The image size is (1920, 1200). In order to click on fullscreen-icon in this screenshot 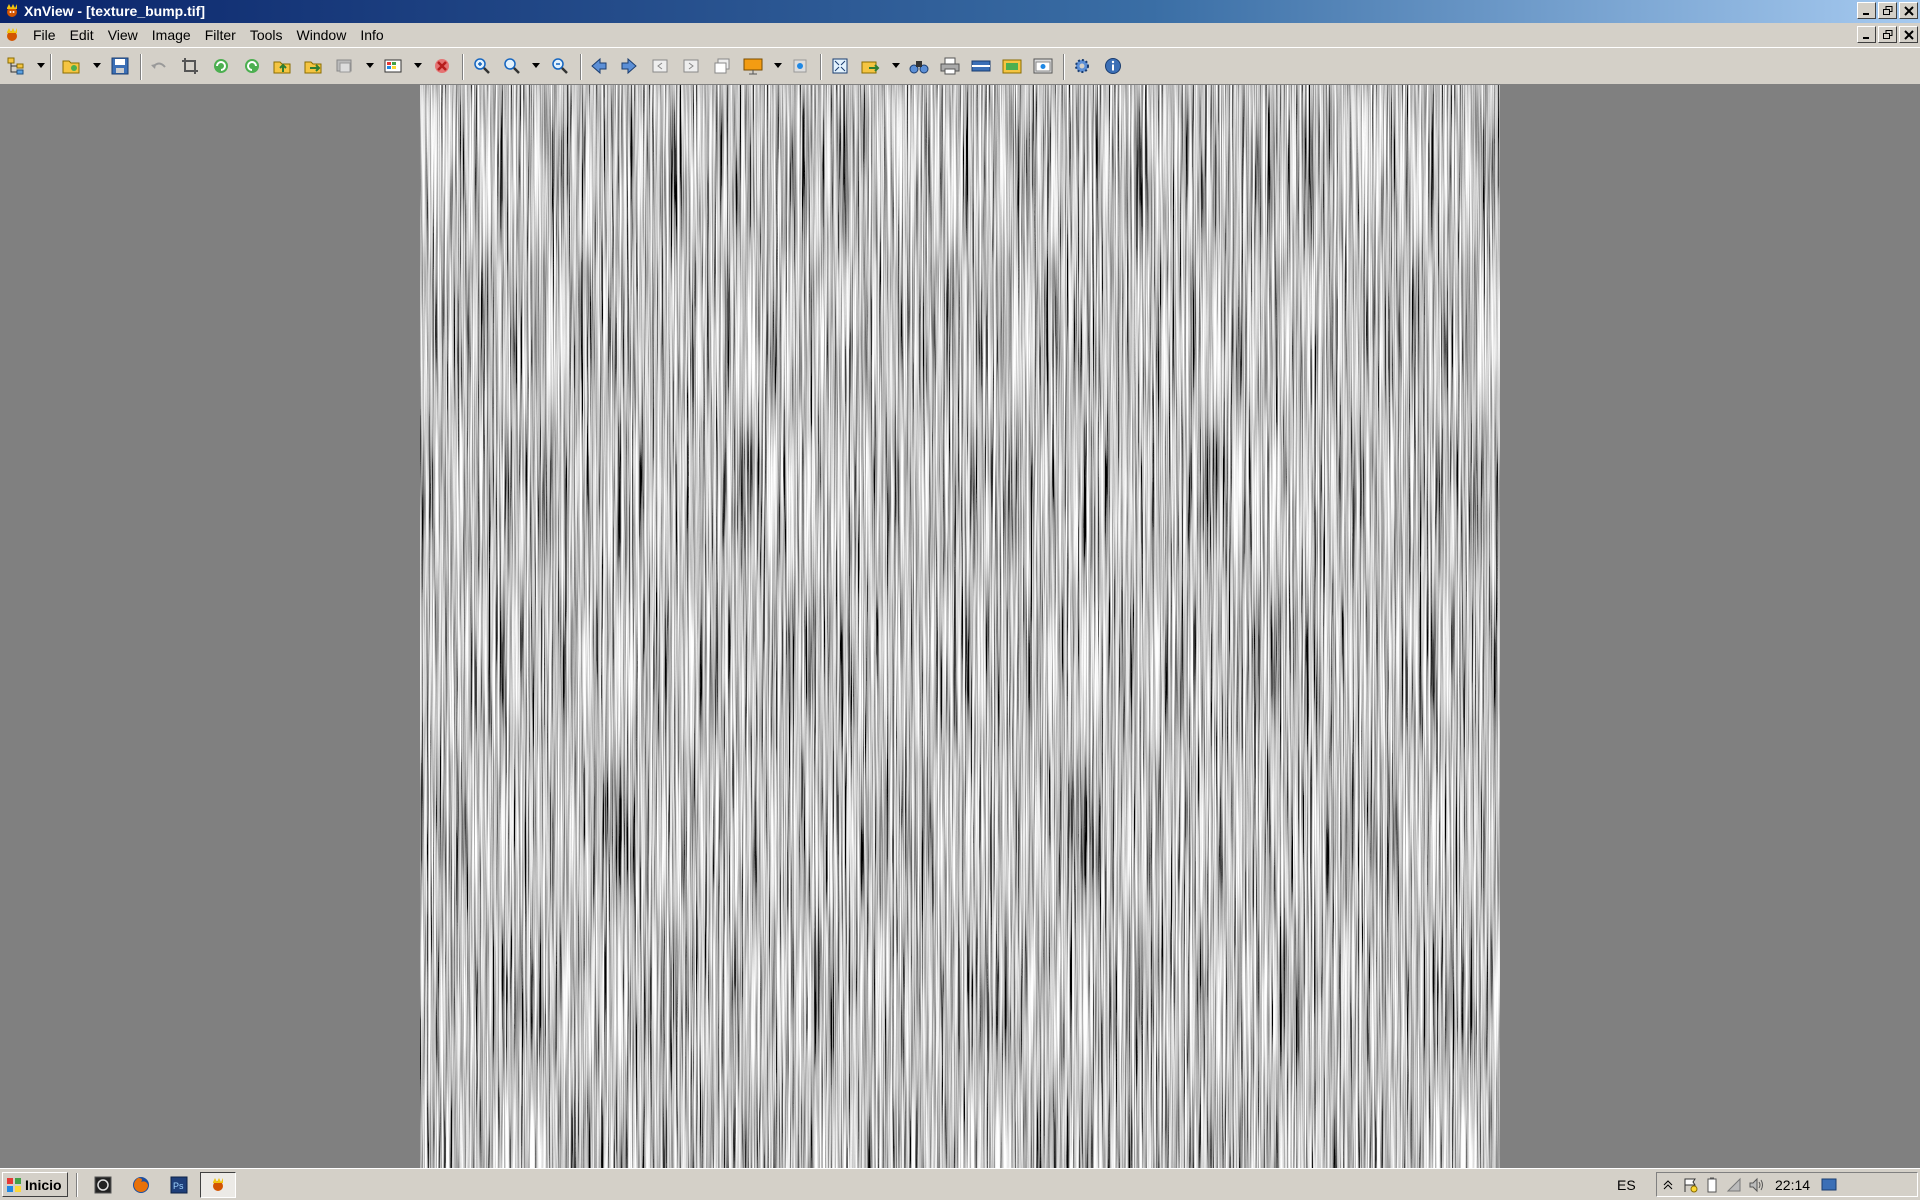, I will do `click(840, 66)`.